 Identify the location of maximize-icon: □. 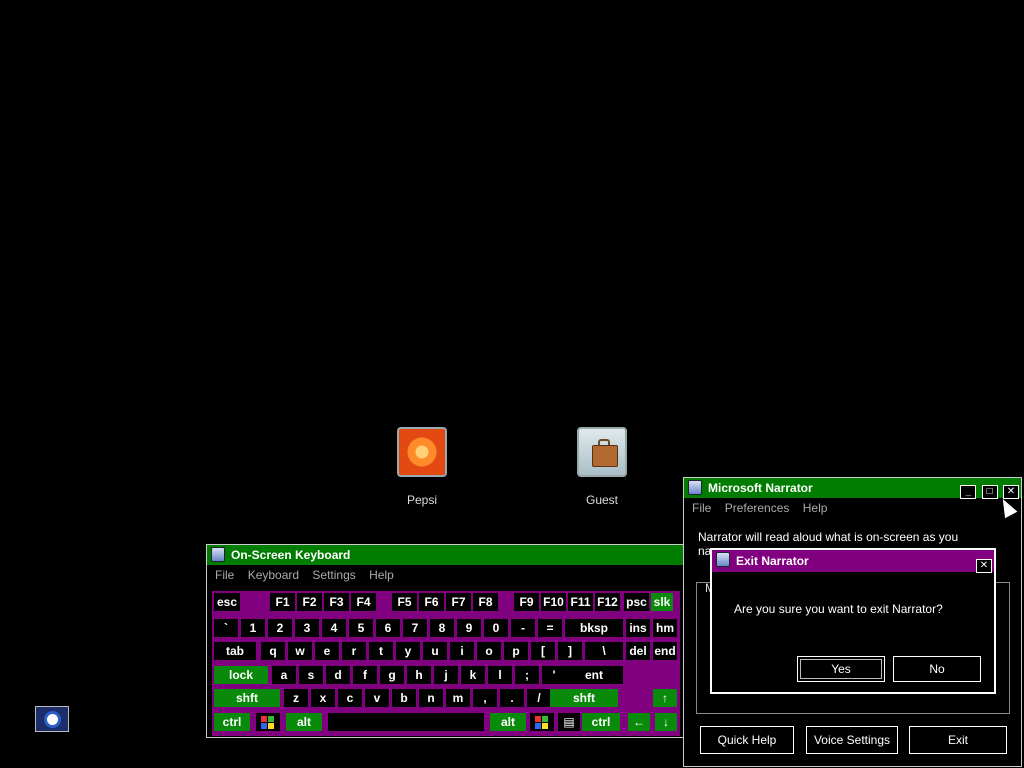
(989, 492).